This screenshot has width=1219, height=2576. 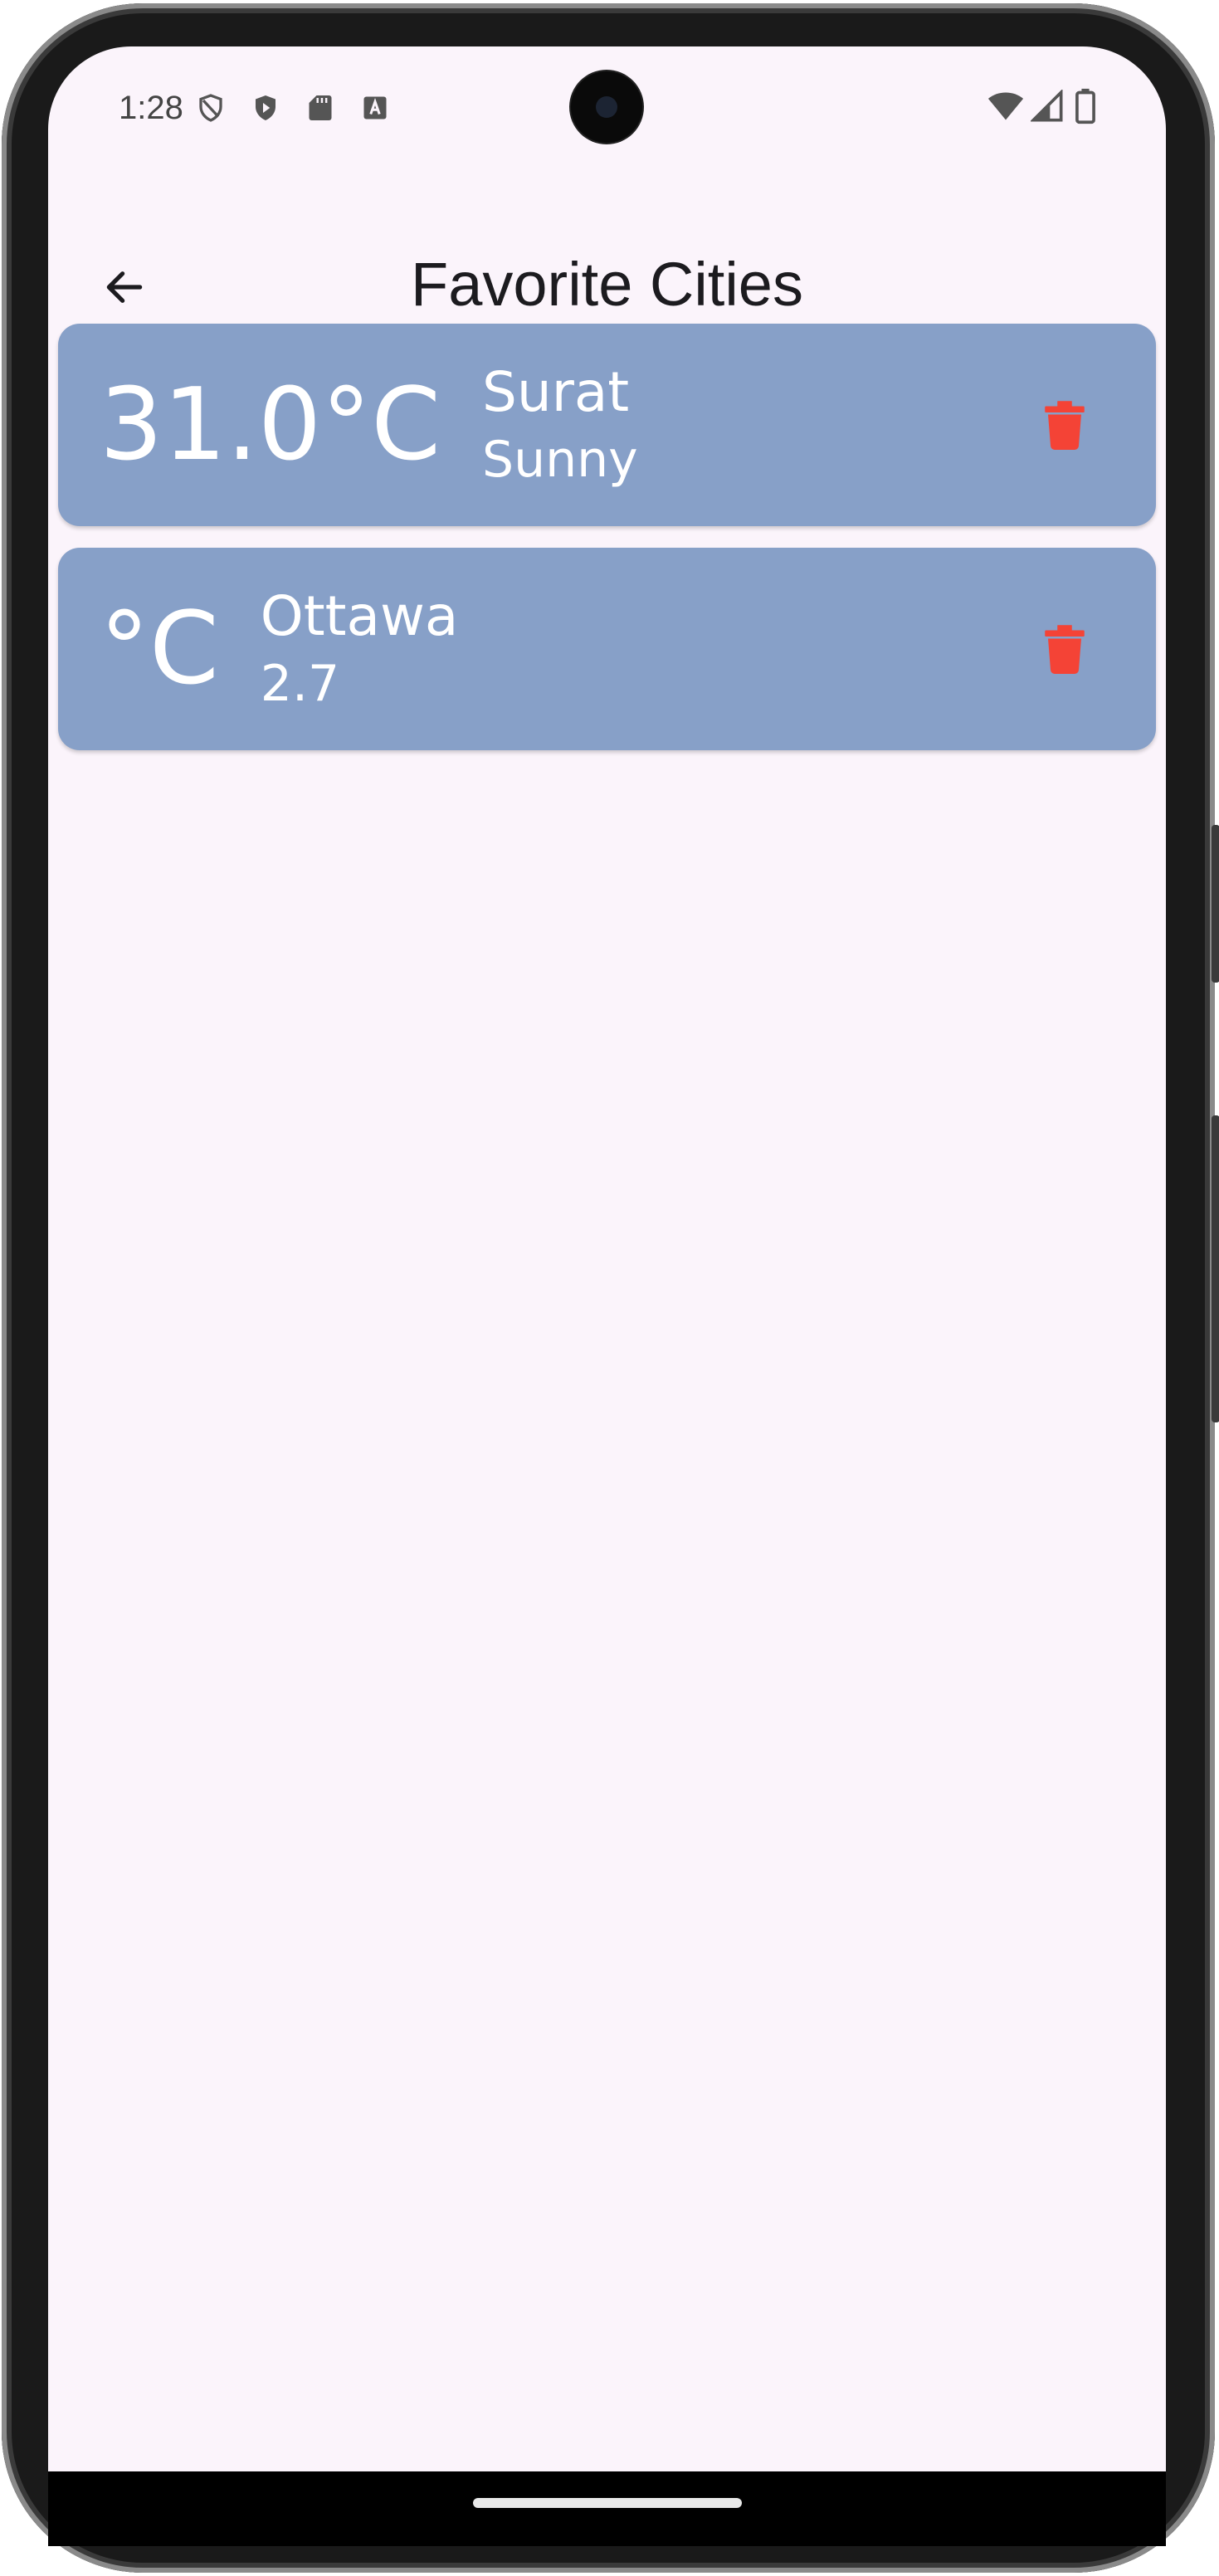 I want to click on keyboard-a-icon, so click(x=375, y=108).